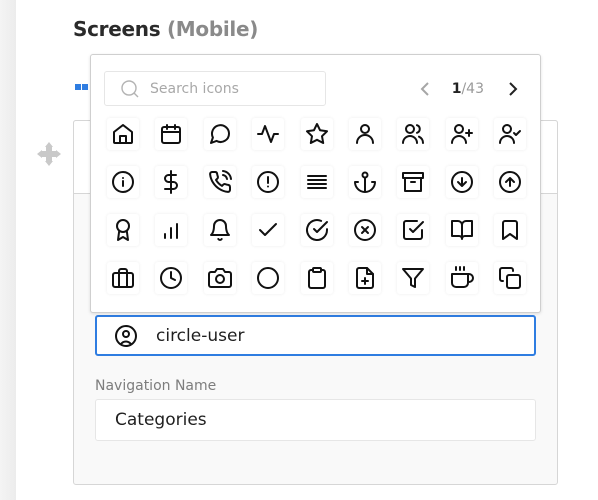 Image resolution: width=598 pixels, height=500 pixels. I want to click on icon-option-award, so click(123, 230).